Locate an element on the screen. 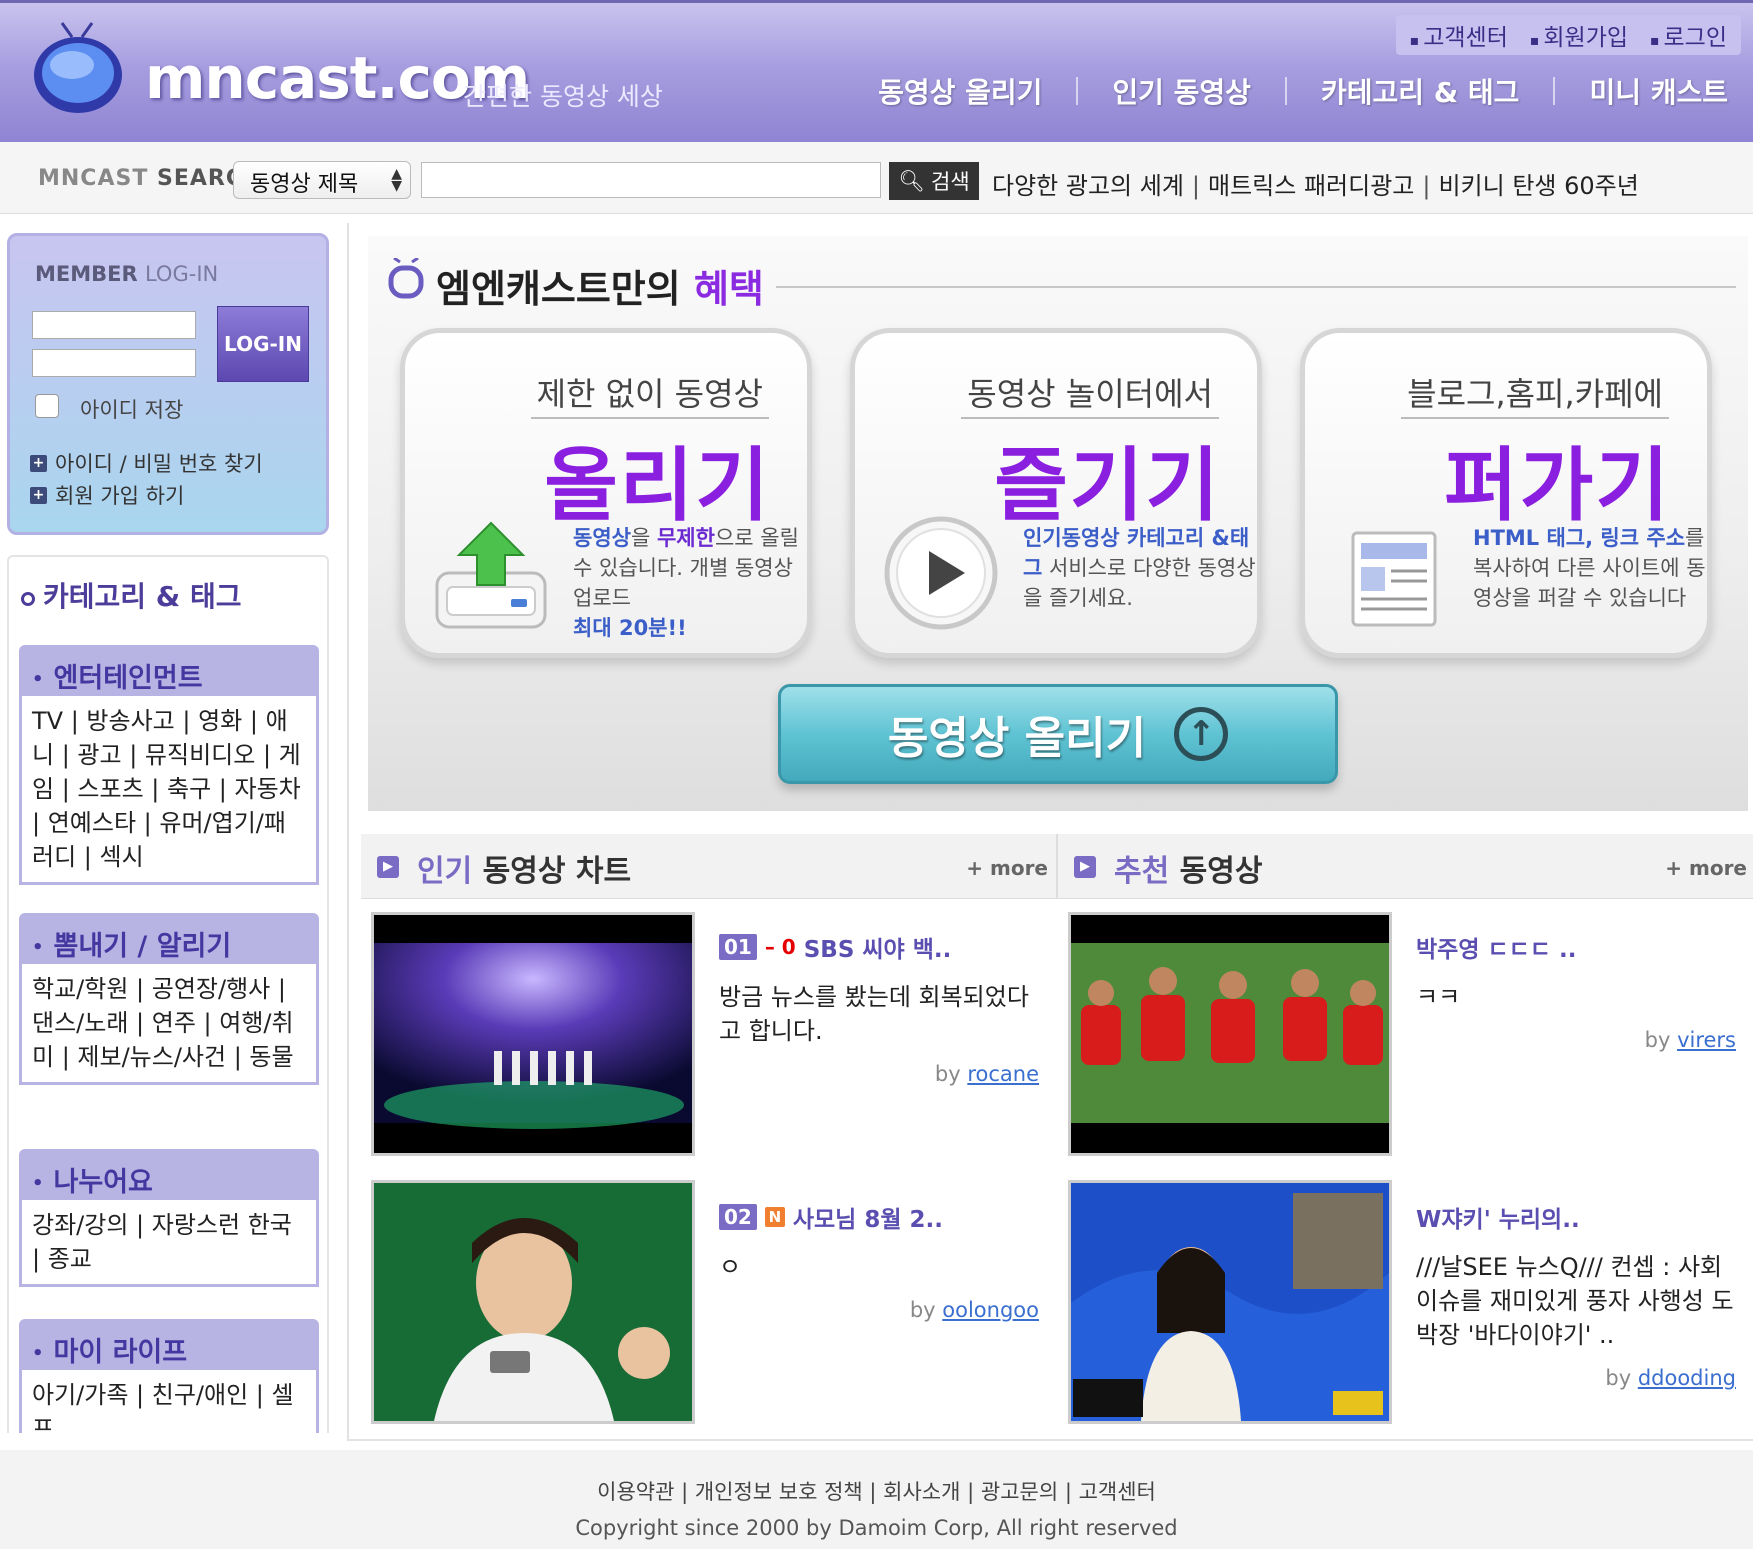  rank-change: – 0 is located at coordinates (780, 947).